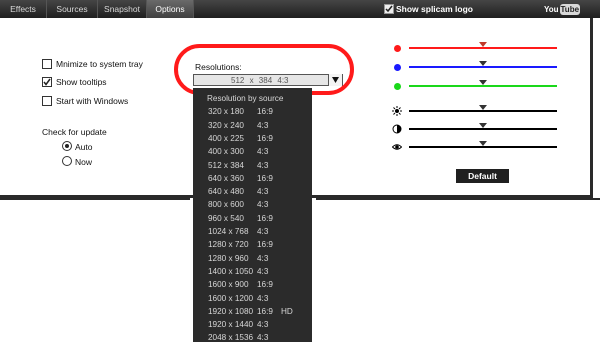 This screenshot has height=346, width=600. Describe the element at coordinates (483, 125) in the screenshot. I see `contrast-slider-thumb` at that location.